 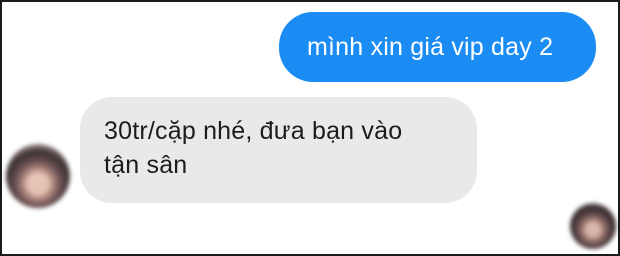 I want to click on outgoing-message-bubble: mình xin giá vip day 2, so click(x=437, y=47).